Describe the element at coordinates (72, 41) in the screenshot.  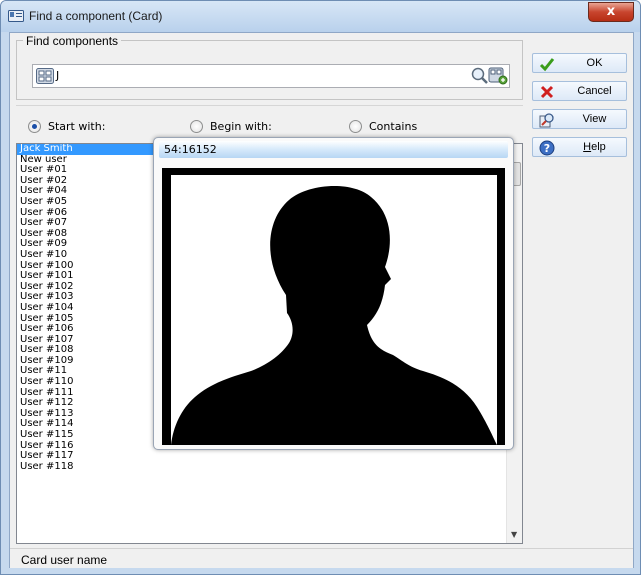
I see `group-label: Find components` at that location.